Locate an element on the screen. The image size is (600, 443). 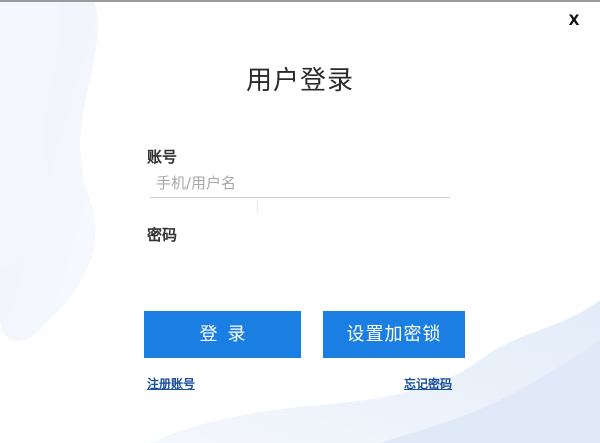
account-label: 账号 is located at coordinates (162, 157).